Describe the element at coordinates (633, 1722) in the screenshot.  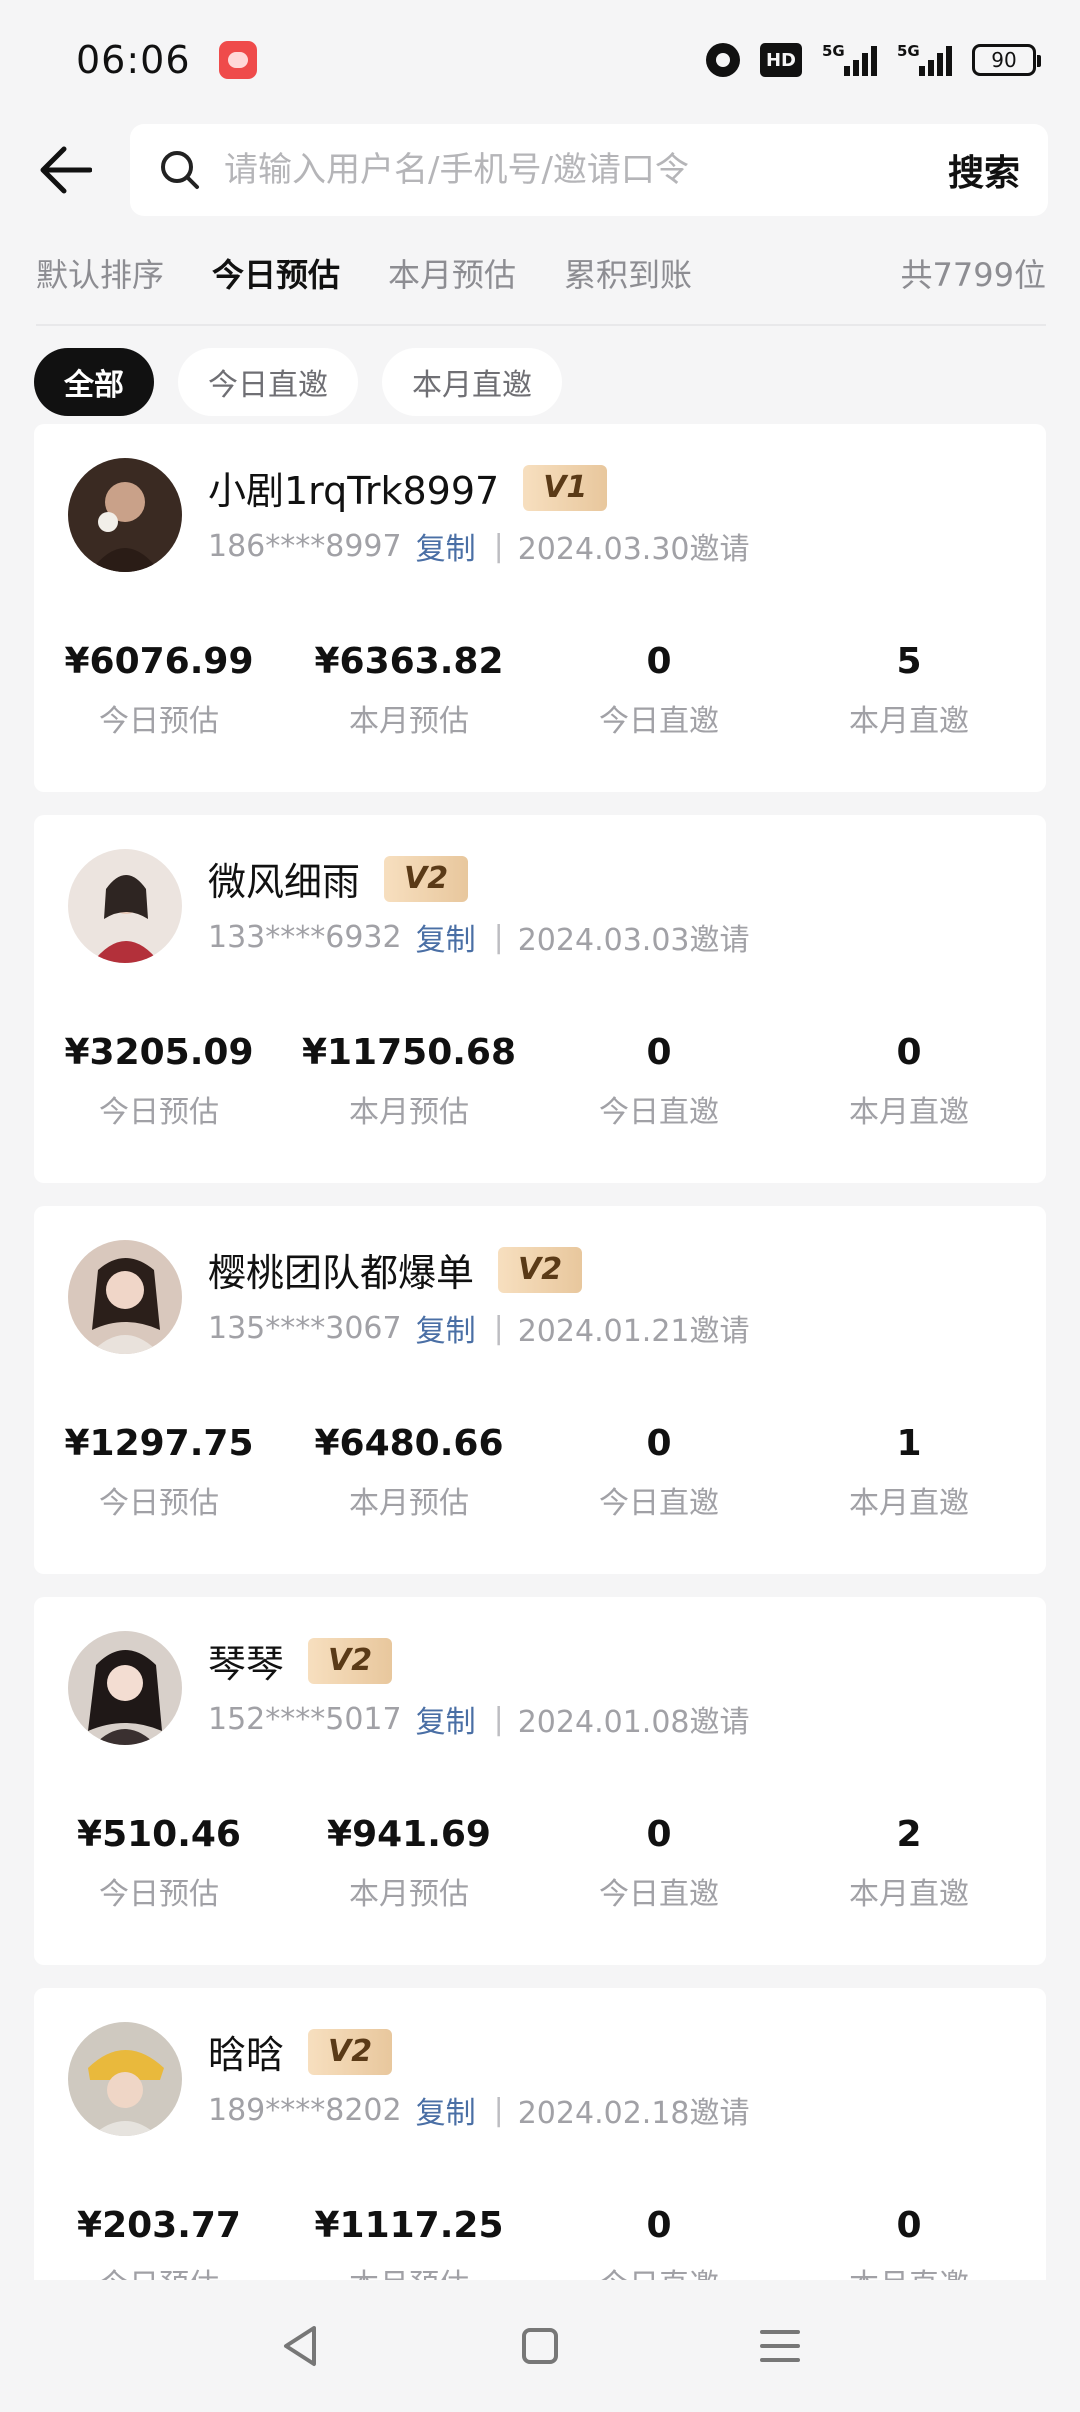
I see `invite-date: 2024.01.08邀请` at that location.